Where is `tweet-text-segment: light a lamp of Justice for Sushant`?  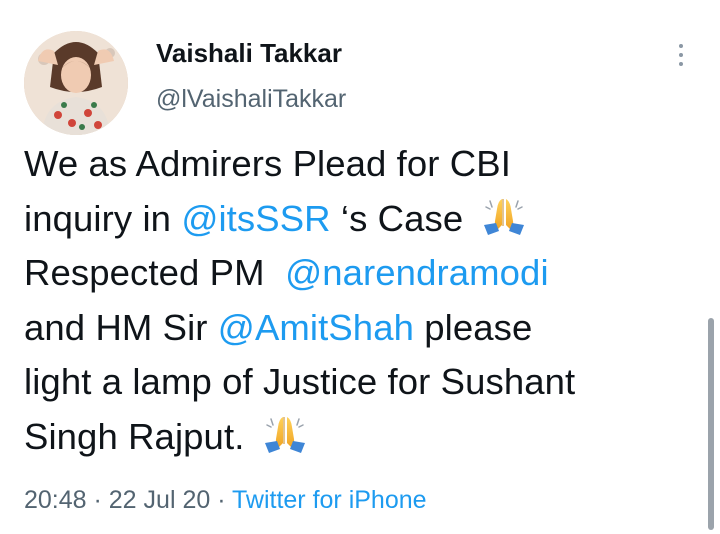 tweet-text-segment: light a lamp of Justice for Sushant is located at coordinates (300, 381).